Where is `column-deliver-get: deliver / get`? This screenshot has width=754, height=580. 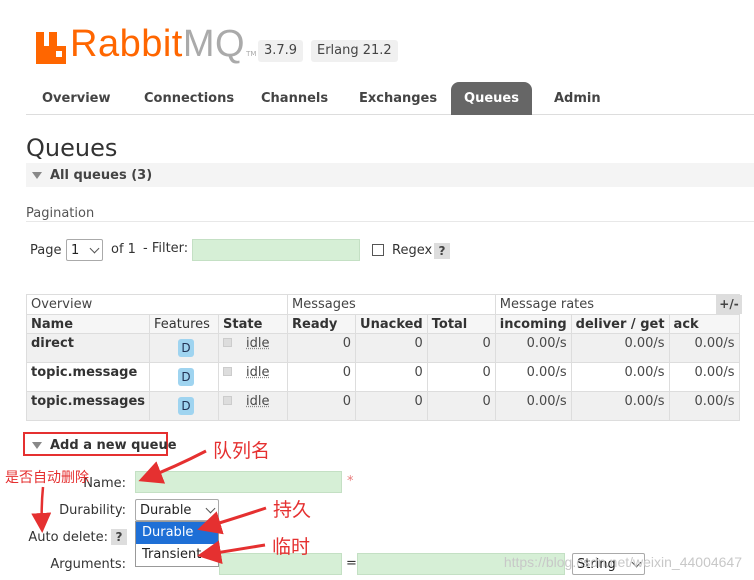
column-deliver-get: deliver / get is located at coordinates (620, 324).